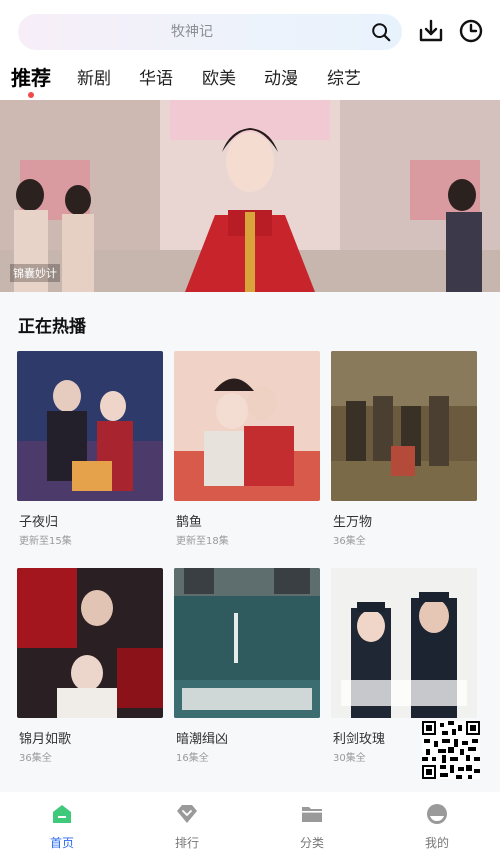 This screenshot has width=500, height=856. What do you see at coordinates (62, 814) in the screenshot?
I see `home-icon` at bounding box center [62, 814].